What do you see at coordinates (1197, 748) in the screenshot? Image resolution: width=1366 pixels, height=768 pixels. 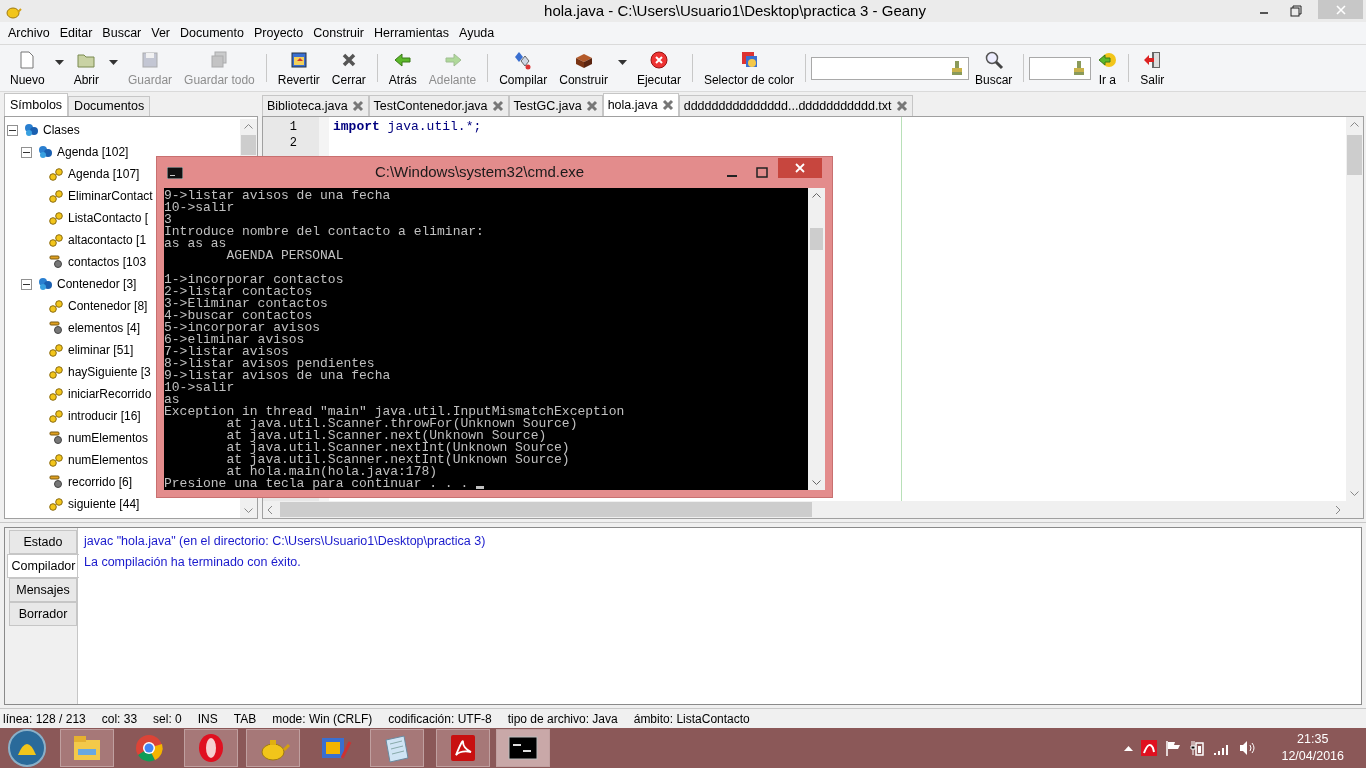 I see `battery-icon` at bounding box center [1197, 748].